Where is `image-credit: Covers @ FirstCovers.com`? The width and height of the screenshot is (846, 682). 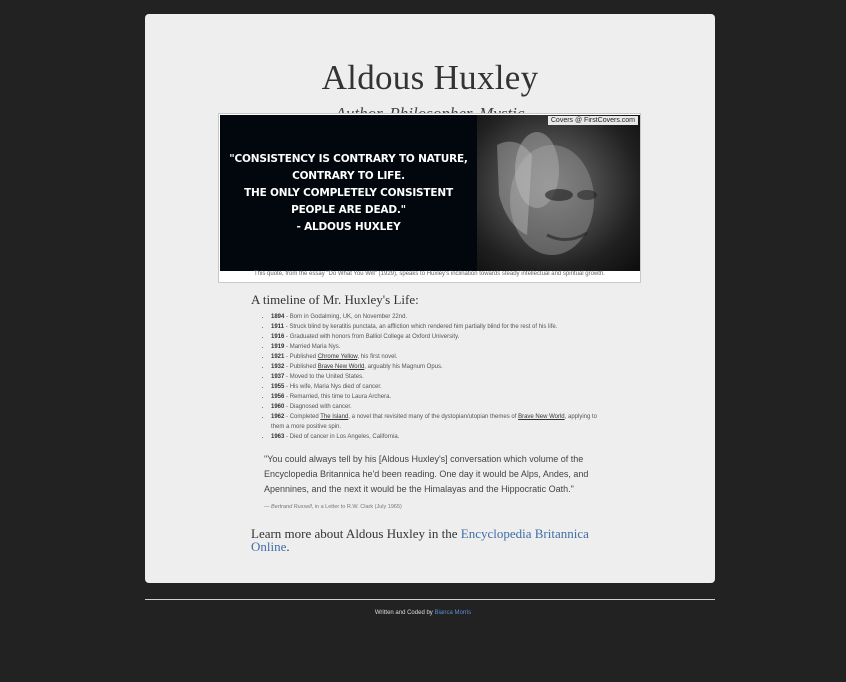
image-credit: Covers @ FirstCovers.com is located at coordinates (592, 120).